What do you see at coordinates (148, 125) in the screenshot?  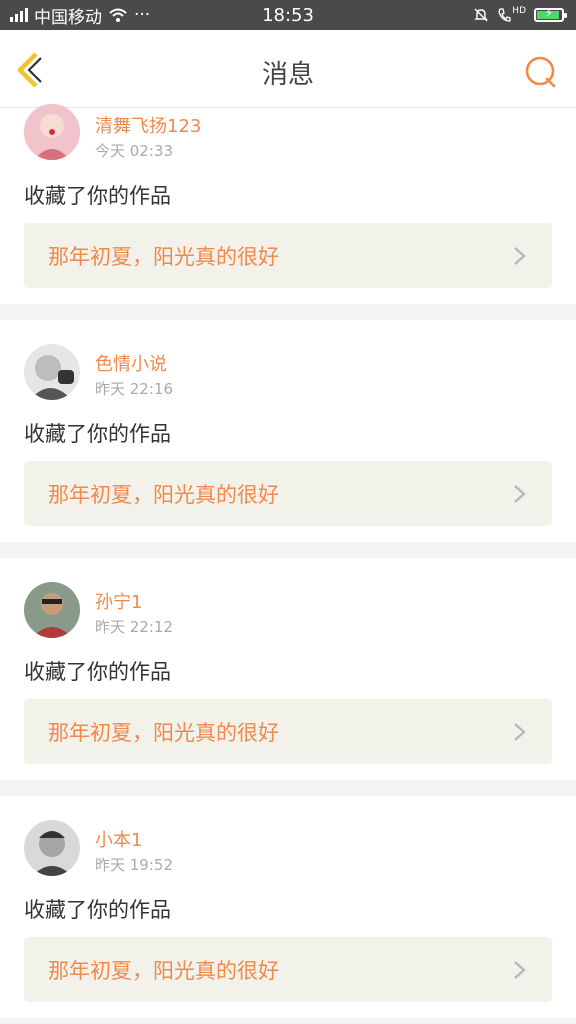 I see `username: 清舞飞扬123` at bounding box center [148, 125].